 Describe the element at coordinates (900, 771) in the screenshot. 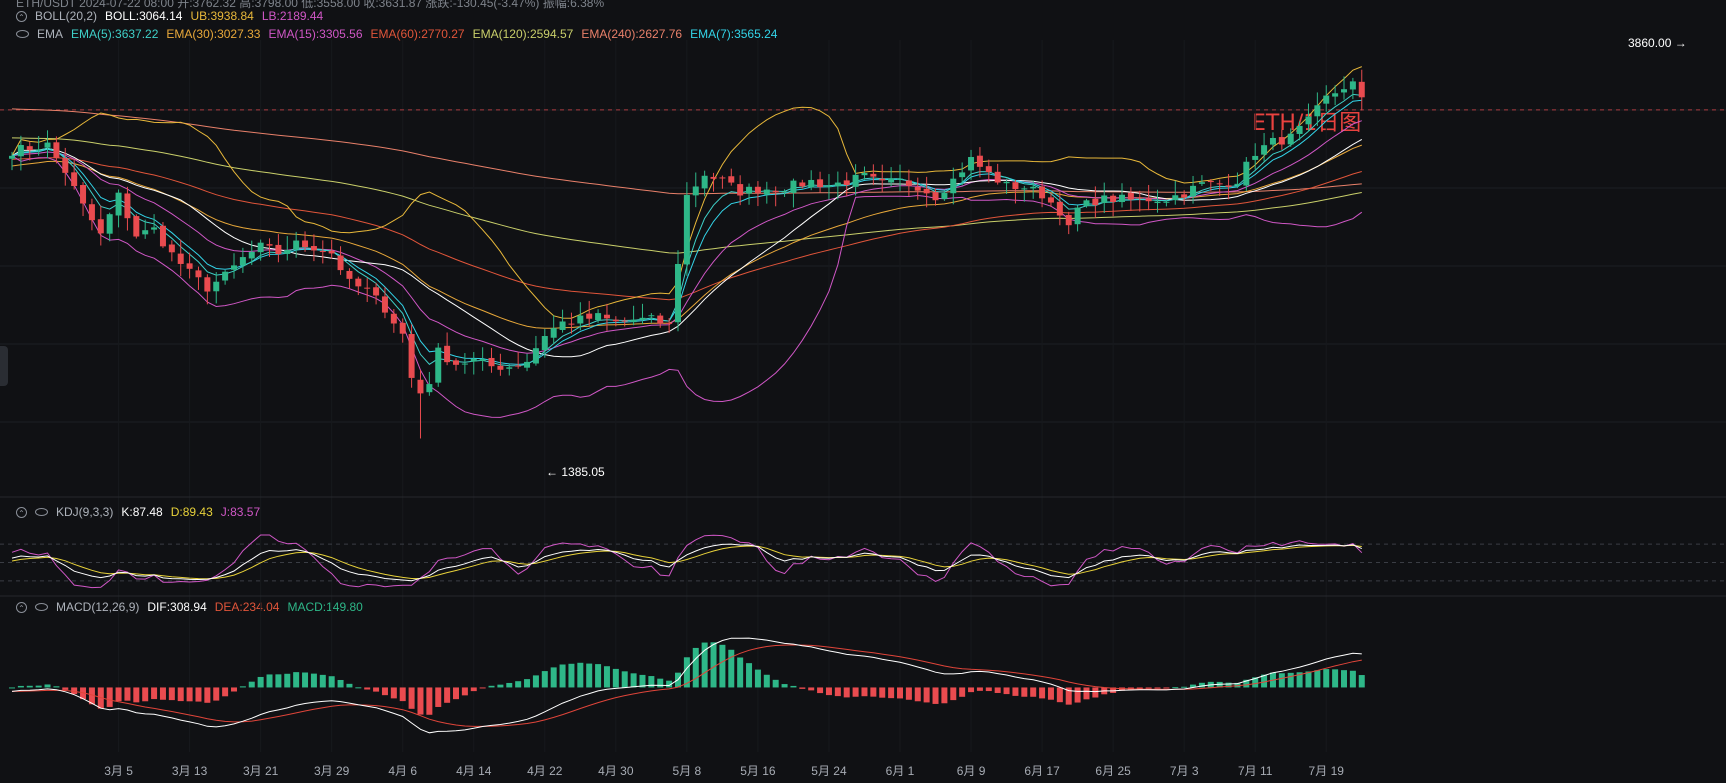

I see `x-tick-label: 6月 1` at that location.